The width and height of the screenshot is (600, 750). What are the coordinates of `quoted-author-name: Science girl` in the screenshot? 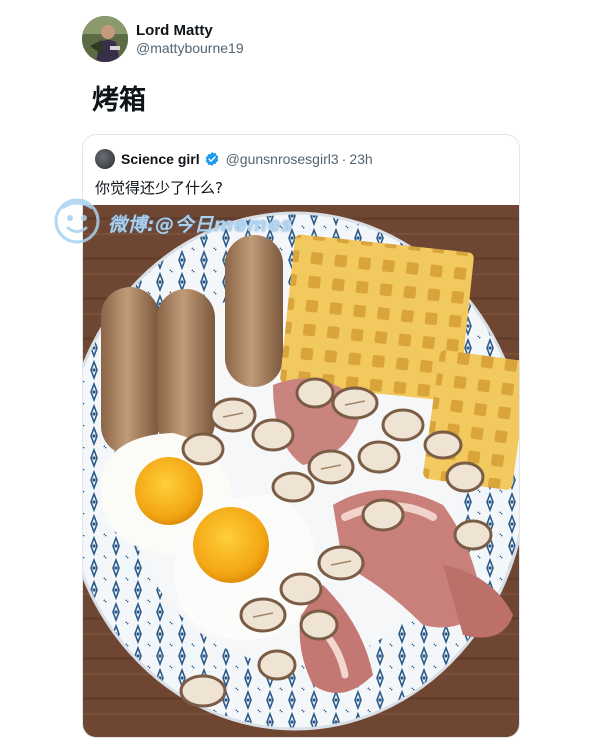 It's located at (160, 159).